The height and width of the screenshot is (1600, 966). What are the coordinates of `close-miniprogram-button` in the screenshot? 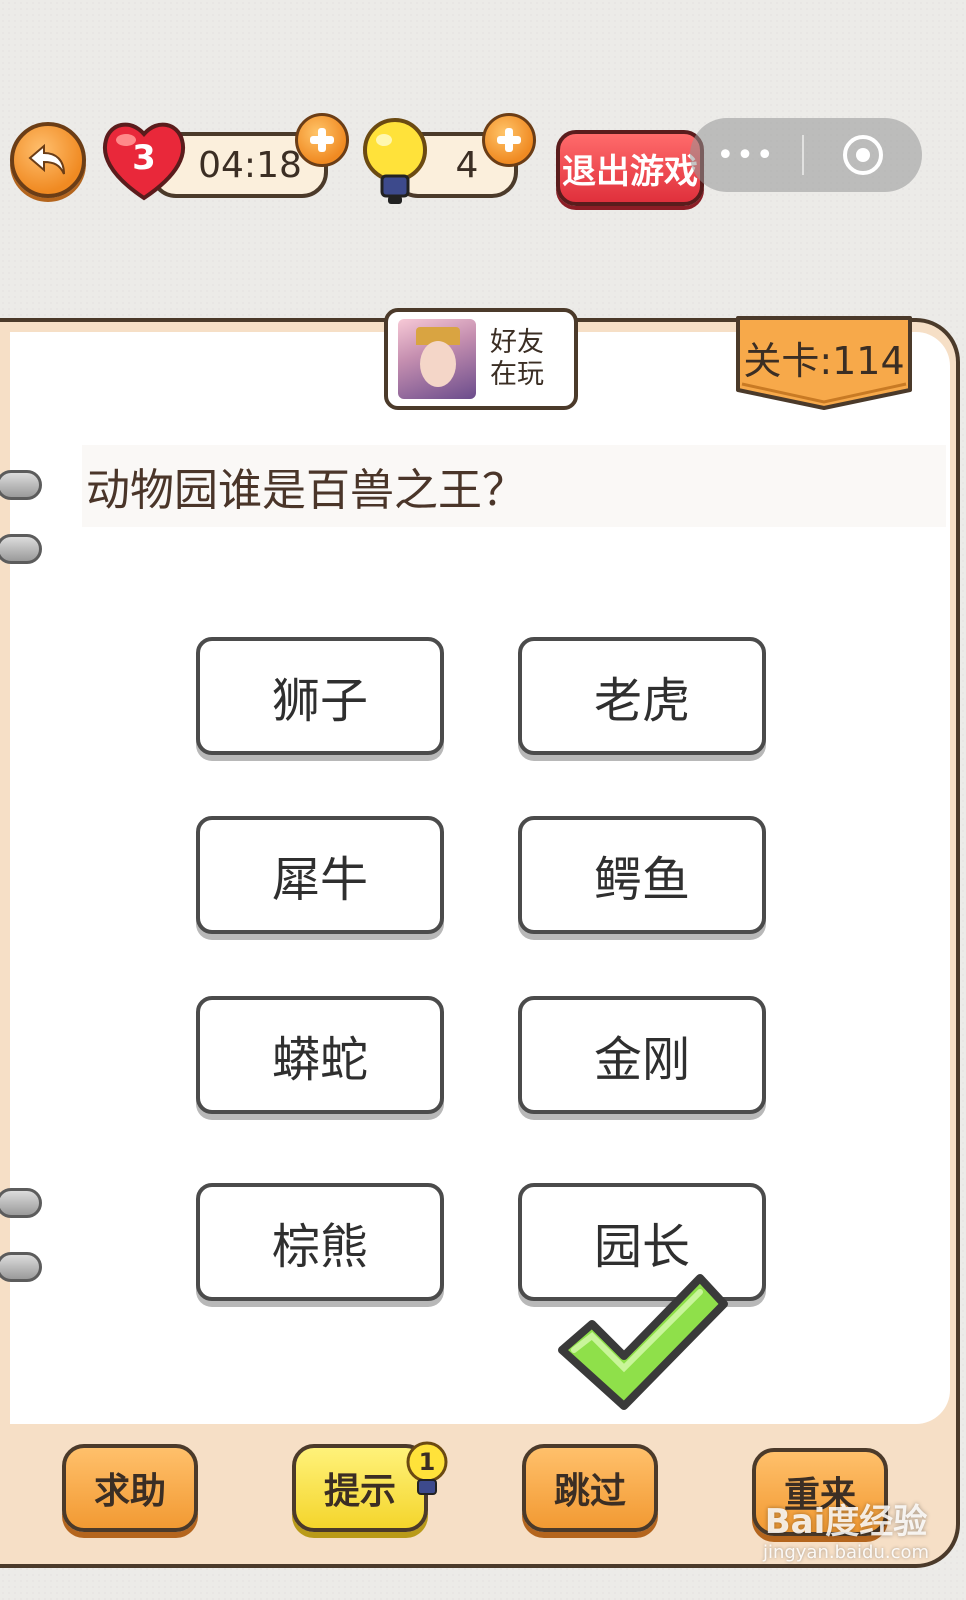 It's located at (863, 155).